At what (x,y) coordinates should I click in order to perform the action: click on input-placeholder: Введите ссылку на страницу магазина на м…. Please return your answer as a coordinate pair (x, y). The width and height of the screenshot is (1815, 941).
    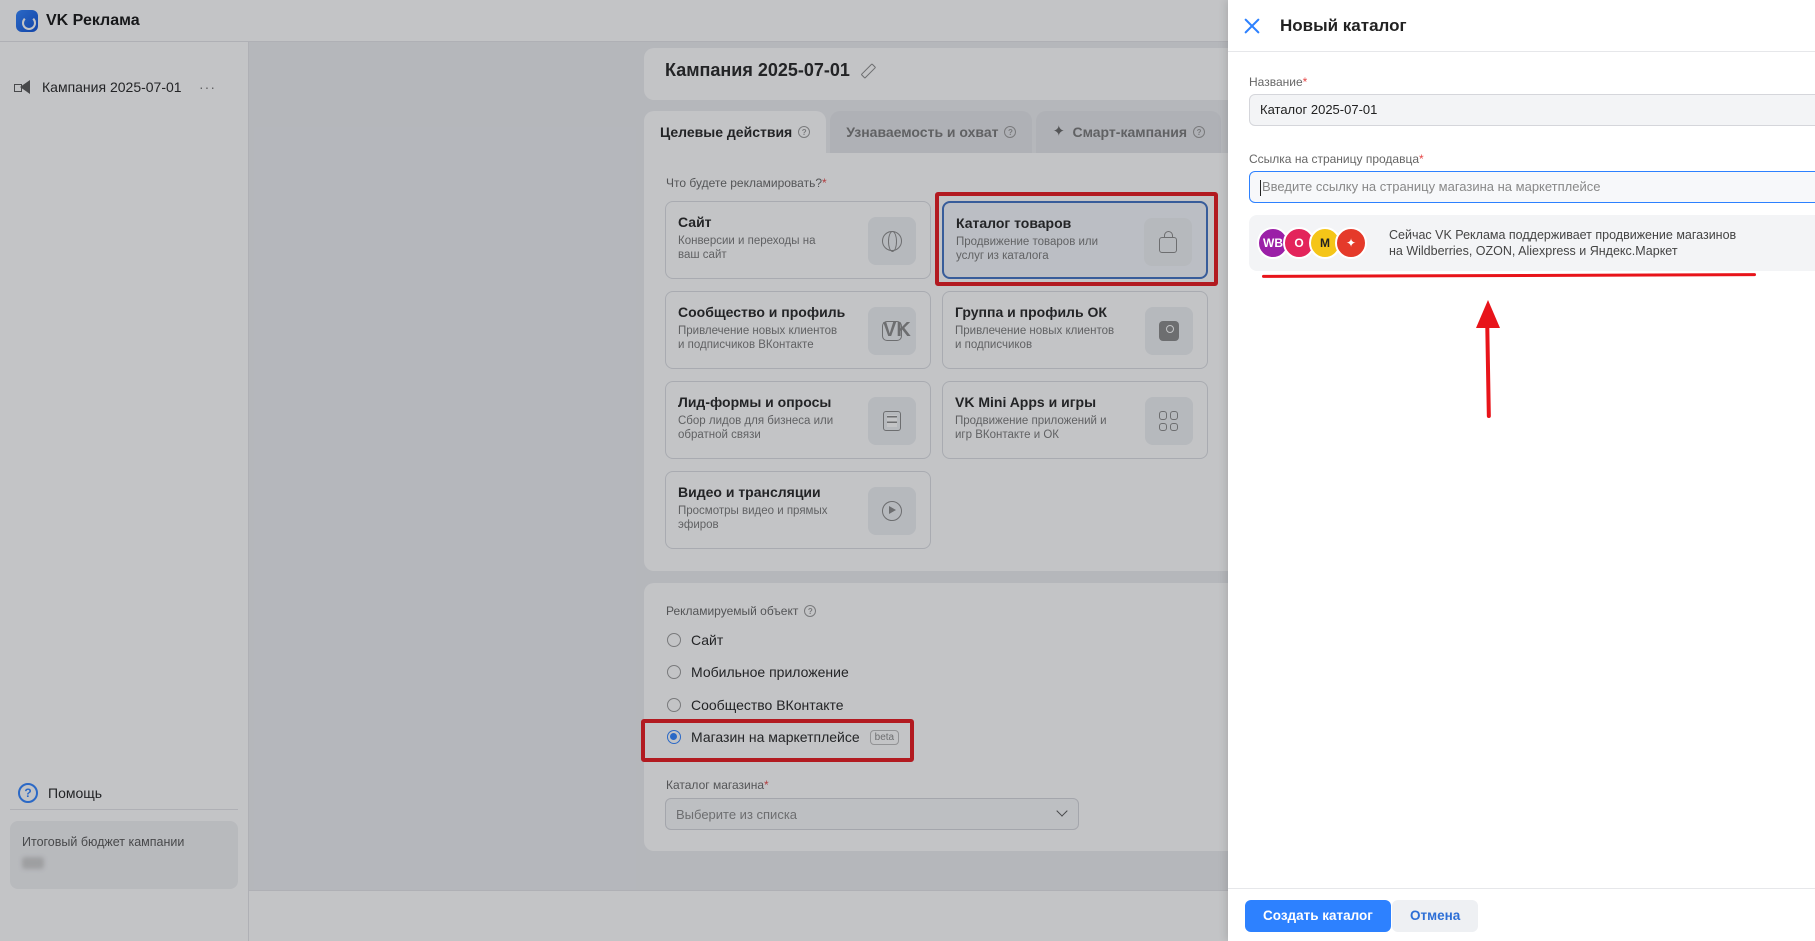
    Looking at the image, I should click on (1431, 186).